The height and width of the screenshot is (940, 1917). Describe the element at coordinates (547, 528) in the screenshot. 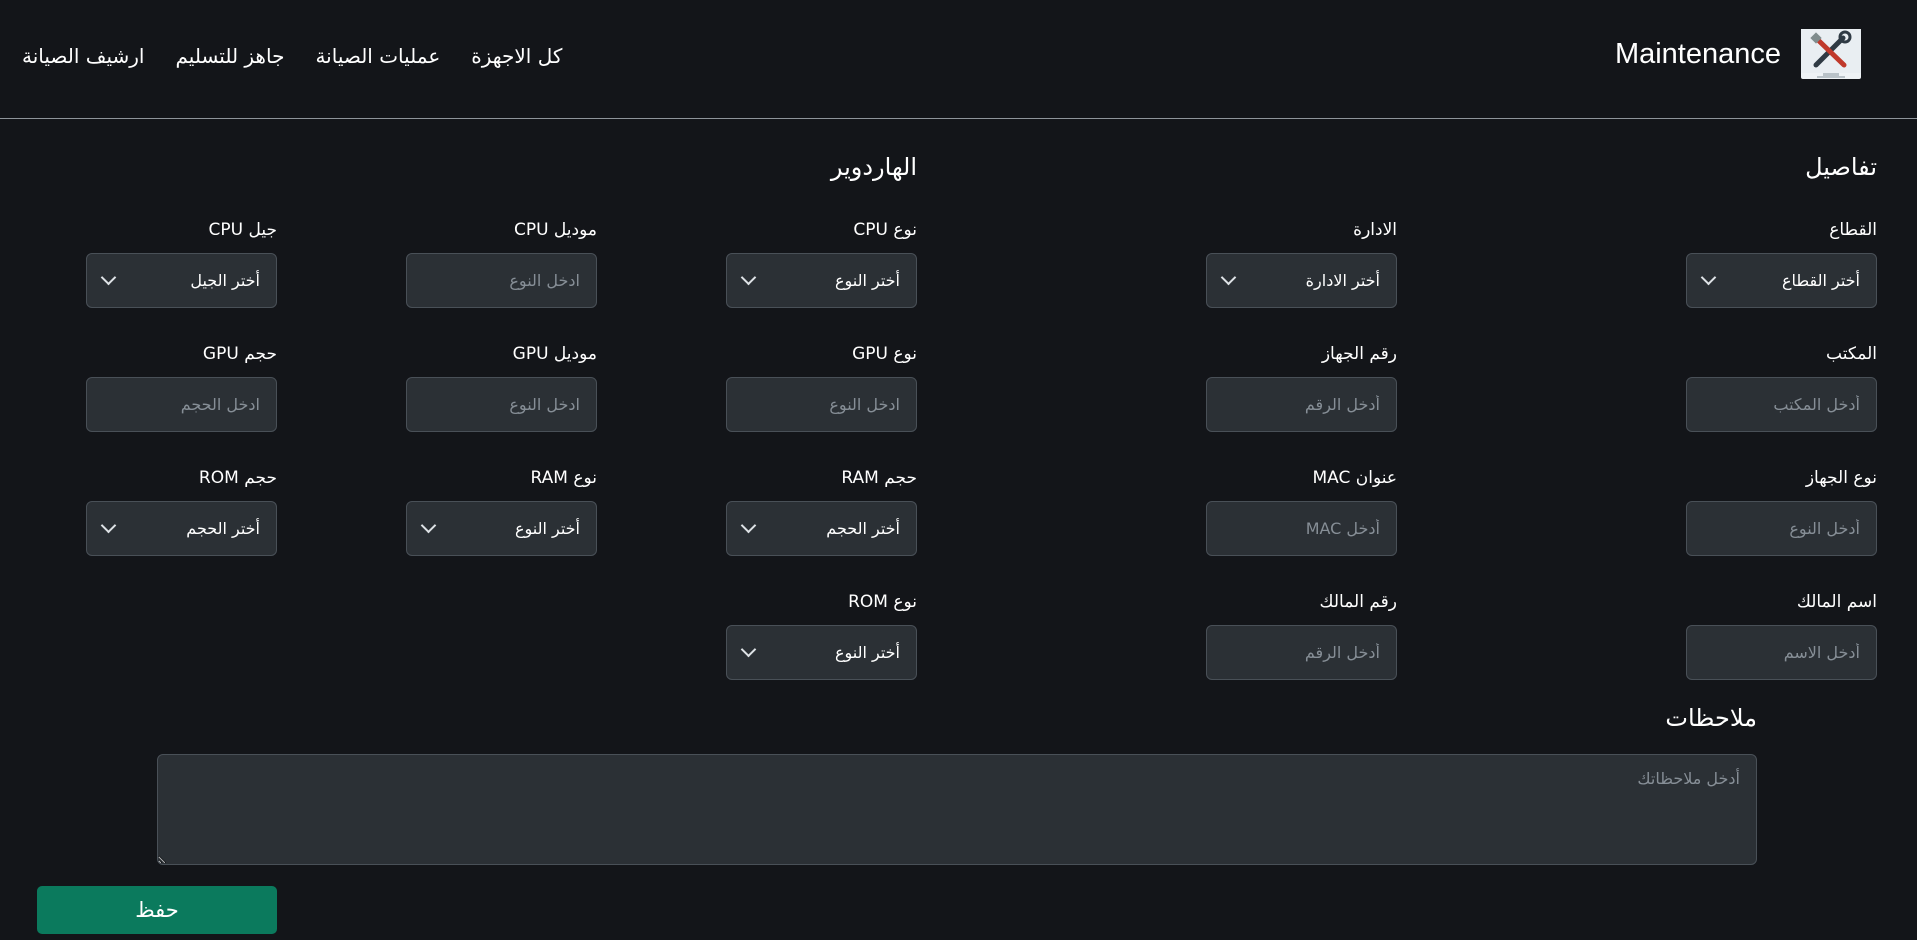

I see `ram-type-select-value: أختر النوع` at that location.